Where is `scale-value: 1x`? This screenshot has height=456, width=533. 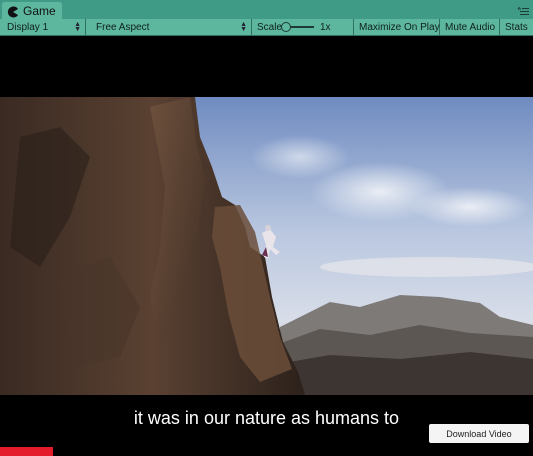
scale-value: 1x is located at coordinates (325, 27).